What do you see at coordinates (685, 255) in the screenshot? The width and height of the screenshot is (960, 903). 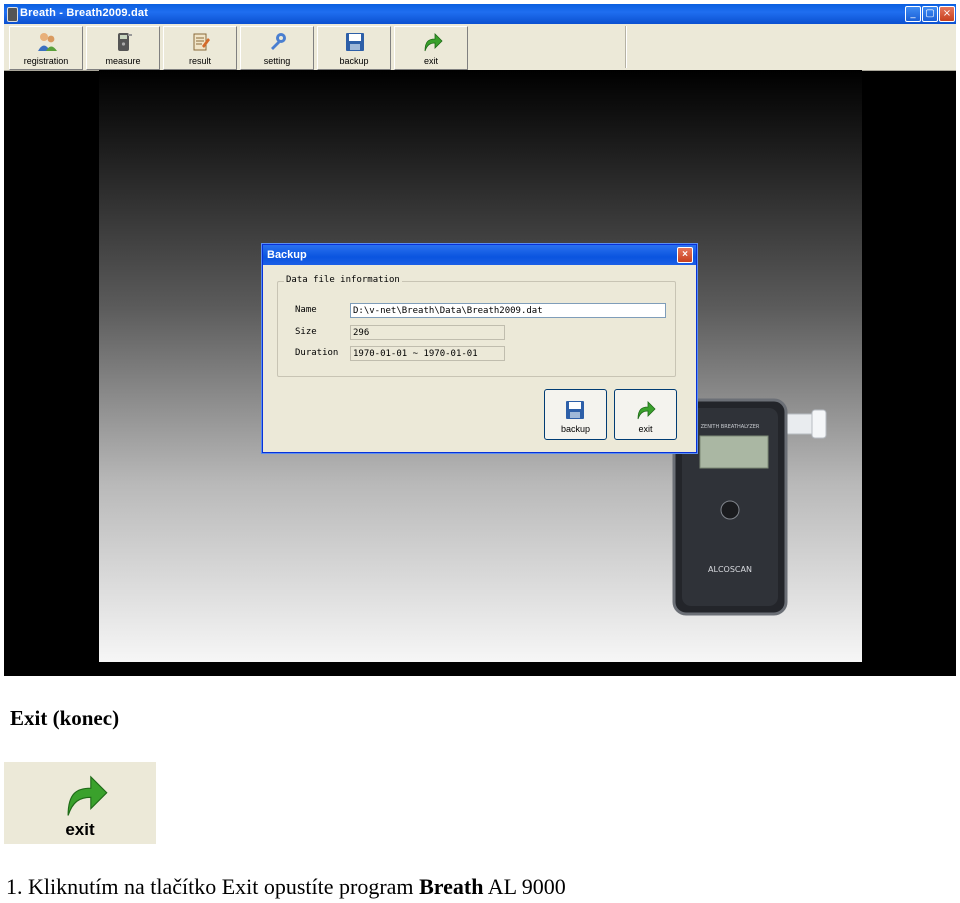 I see `dialog-close-button: ×` at bounding box center [685, 255].